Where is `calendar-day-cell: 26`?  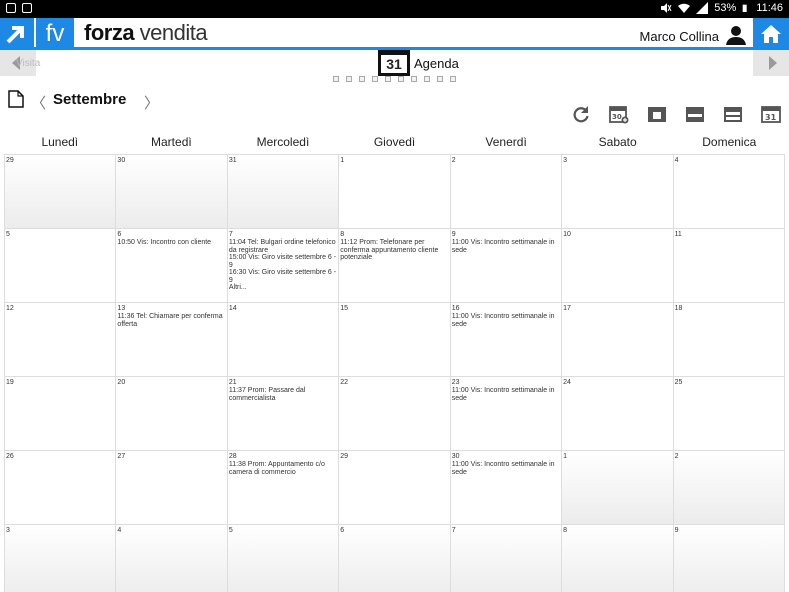 calendar-day-cell: 26 is located at coordinates (61, 488).